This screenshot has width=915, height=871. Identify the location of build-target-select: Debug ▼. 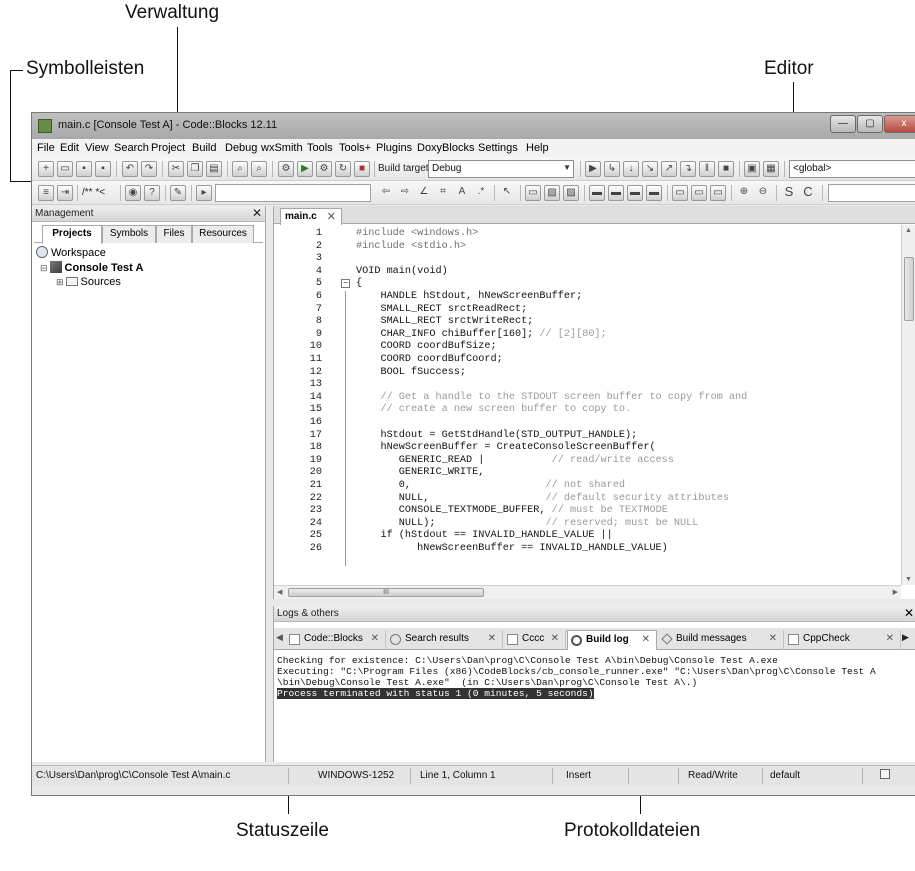
(501, 169).